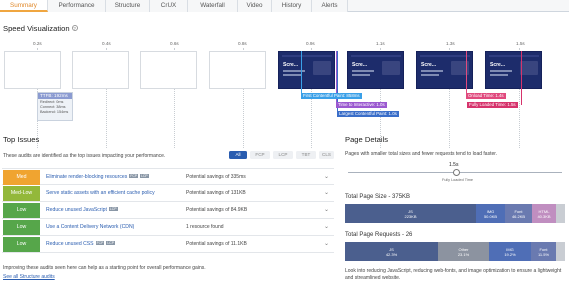  Describe the element at coordinates (24, 6) in the screenshot. I see `tab-summary: Summary` at that location.